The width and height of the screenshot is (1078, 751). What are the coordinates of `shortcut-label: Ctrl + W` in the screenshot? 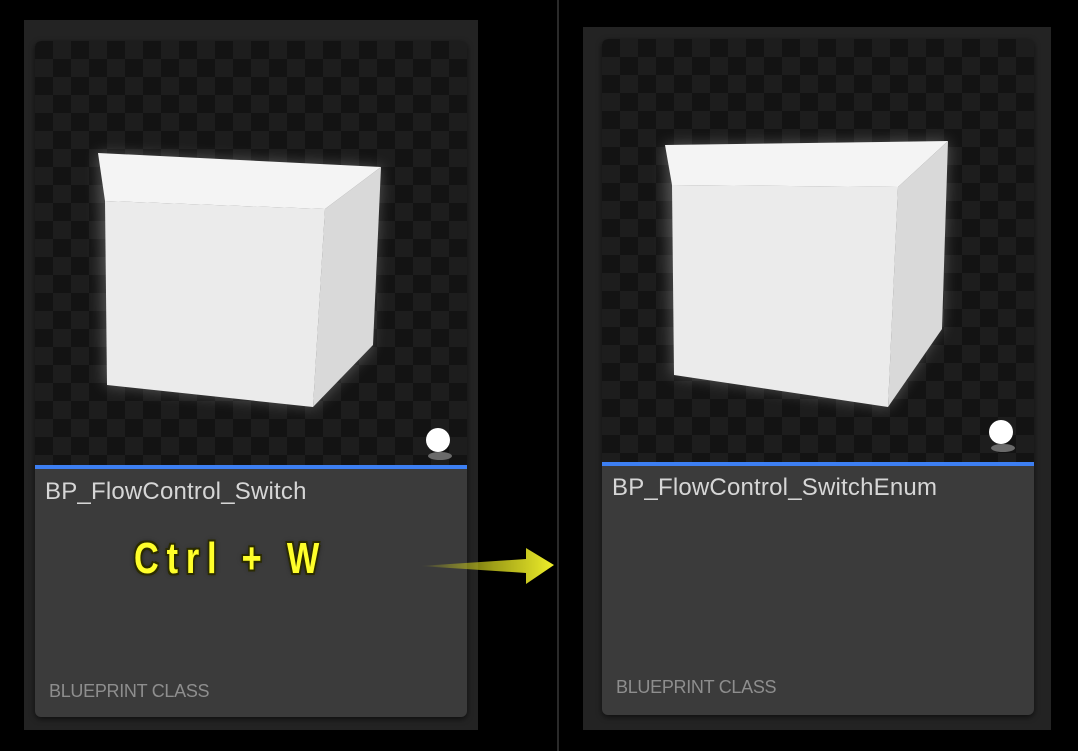 It's located at (231, 558).